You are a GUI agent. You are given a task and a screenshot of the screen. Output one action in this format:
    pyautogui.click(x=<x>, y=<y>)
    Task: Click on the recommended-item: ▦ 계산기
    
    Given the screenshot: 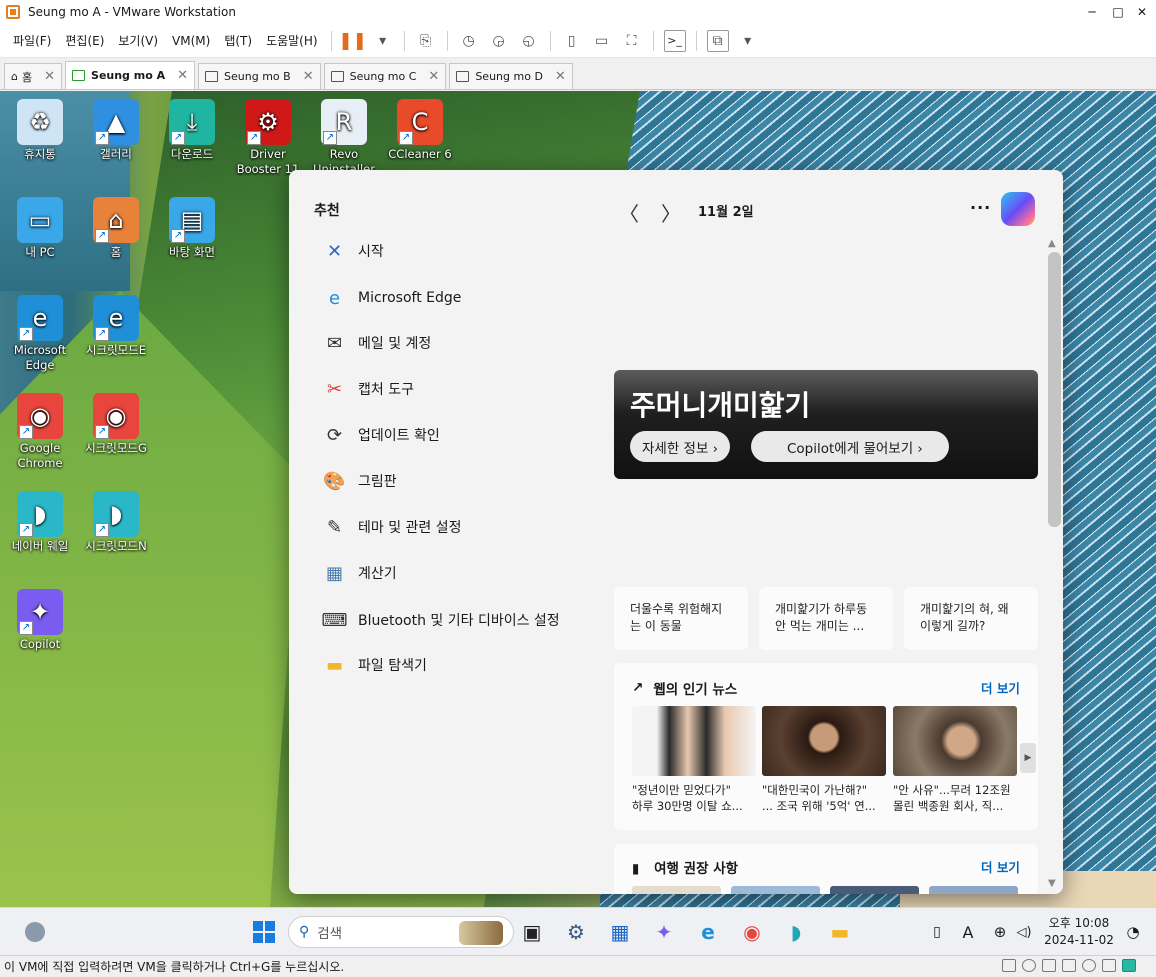 What is the action you would take?
    pyautogui.click(x=359, y=573)
    